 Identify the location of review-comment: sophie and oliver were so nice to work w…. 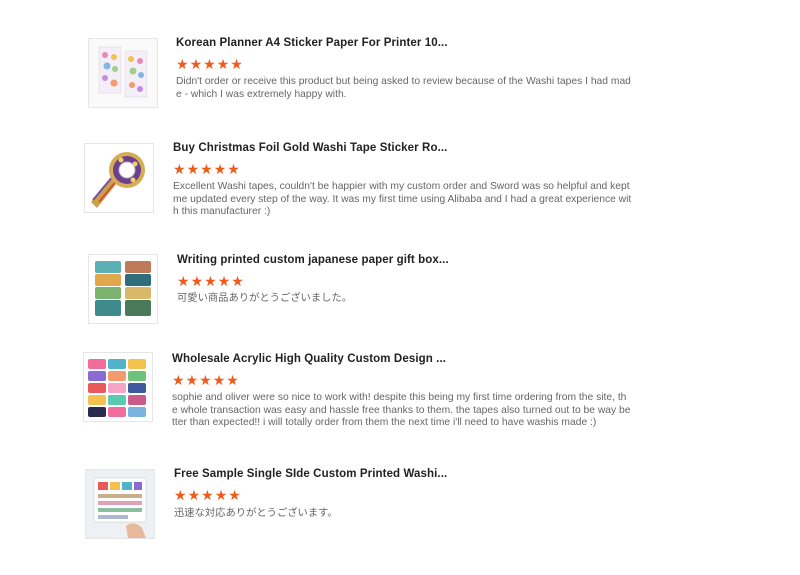
(401, 410).